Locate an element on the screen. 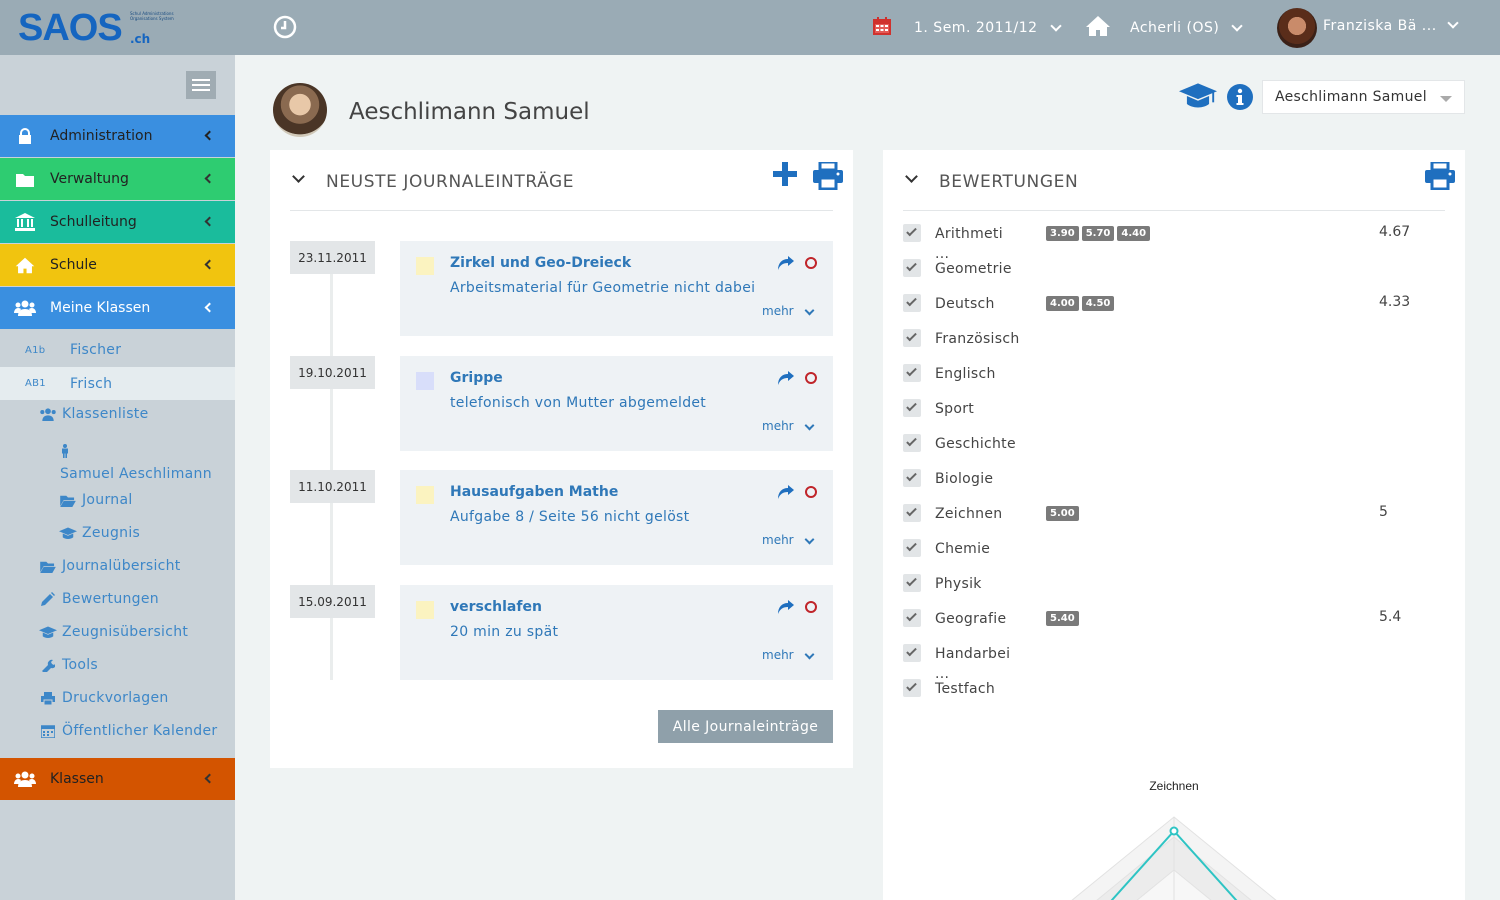  entry-title: verschlafen is located at coordinates (496, 607).